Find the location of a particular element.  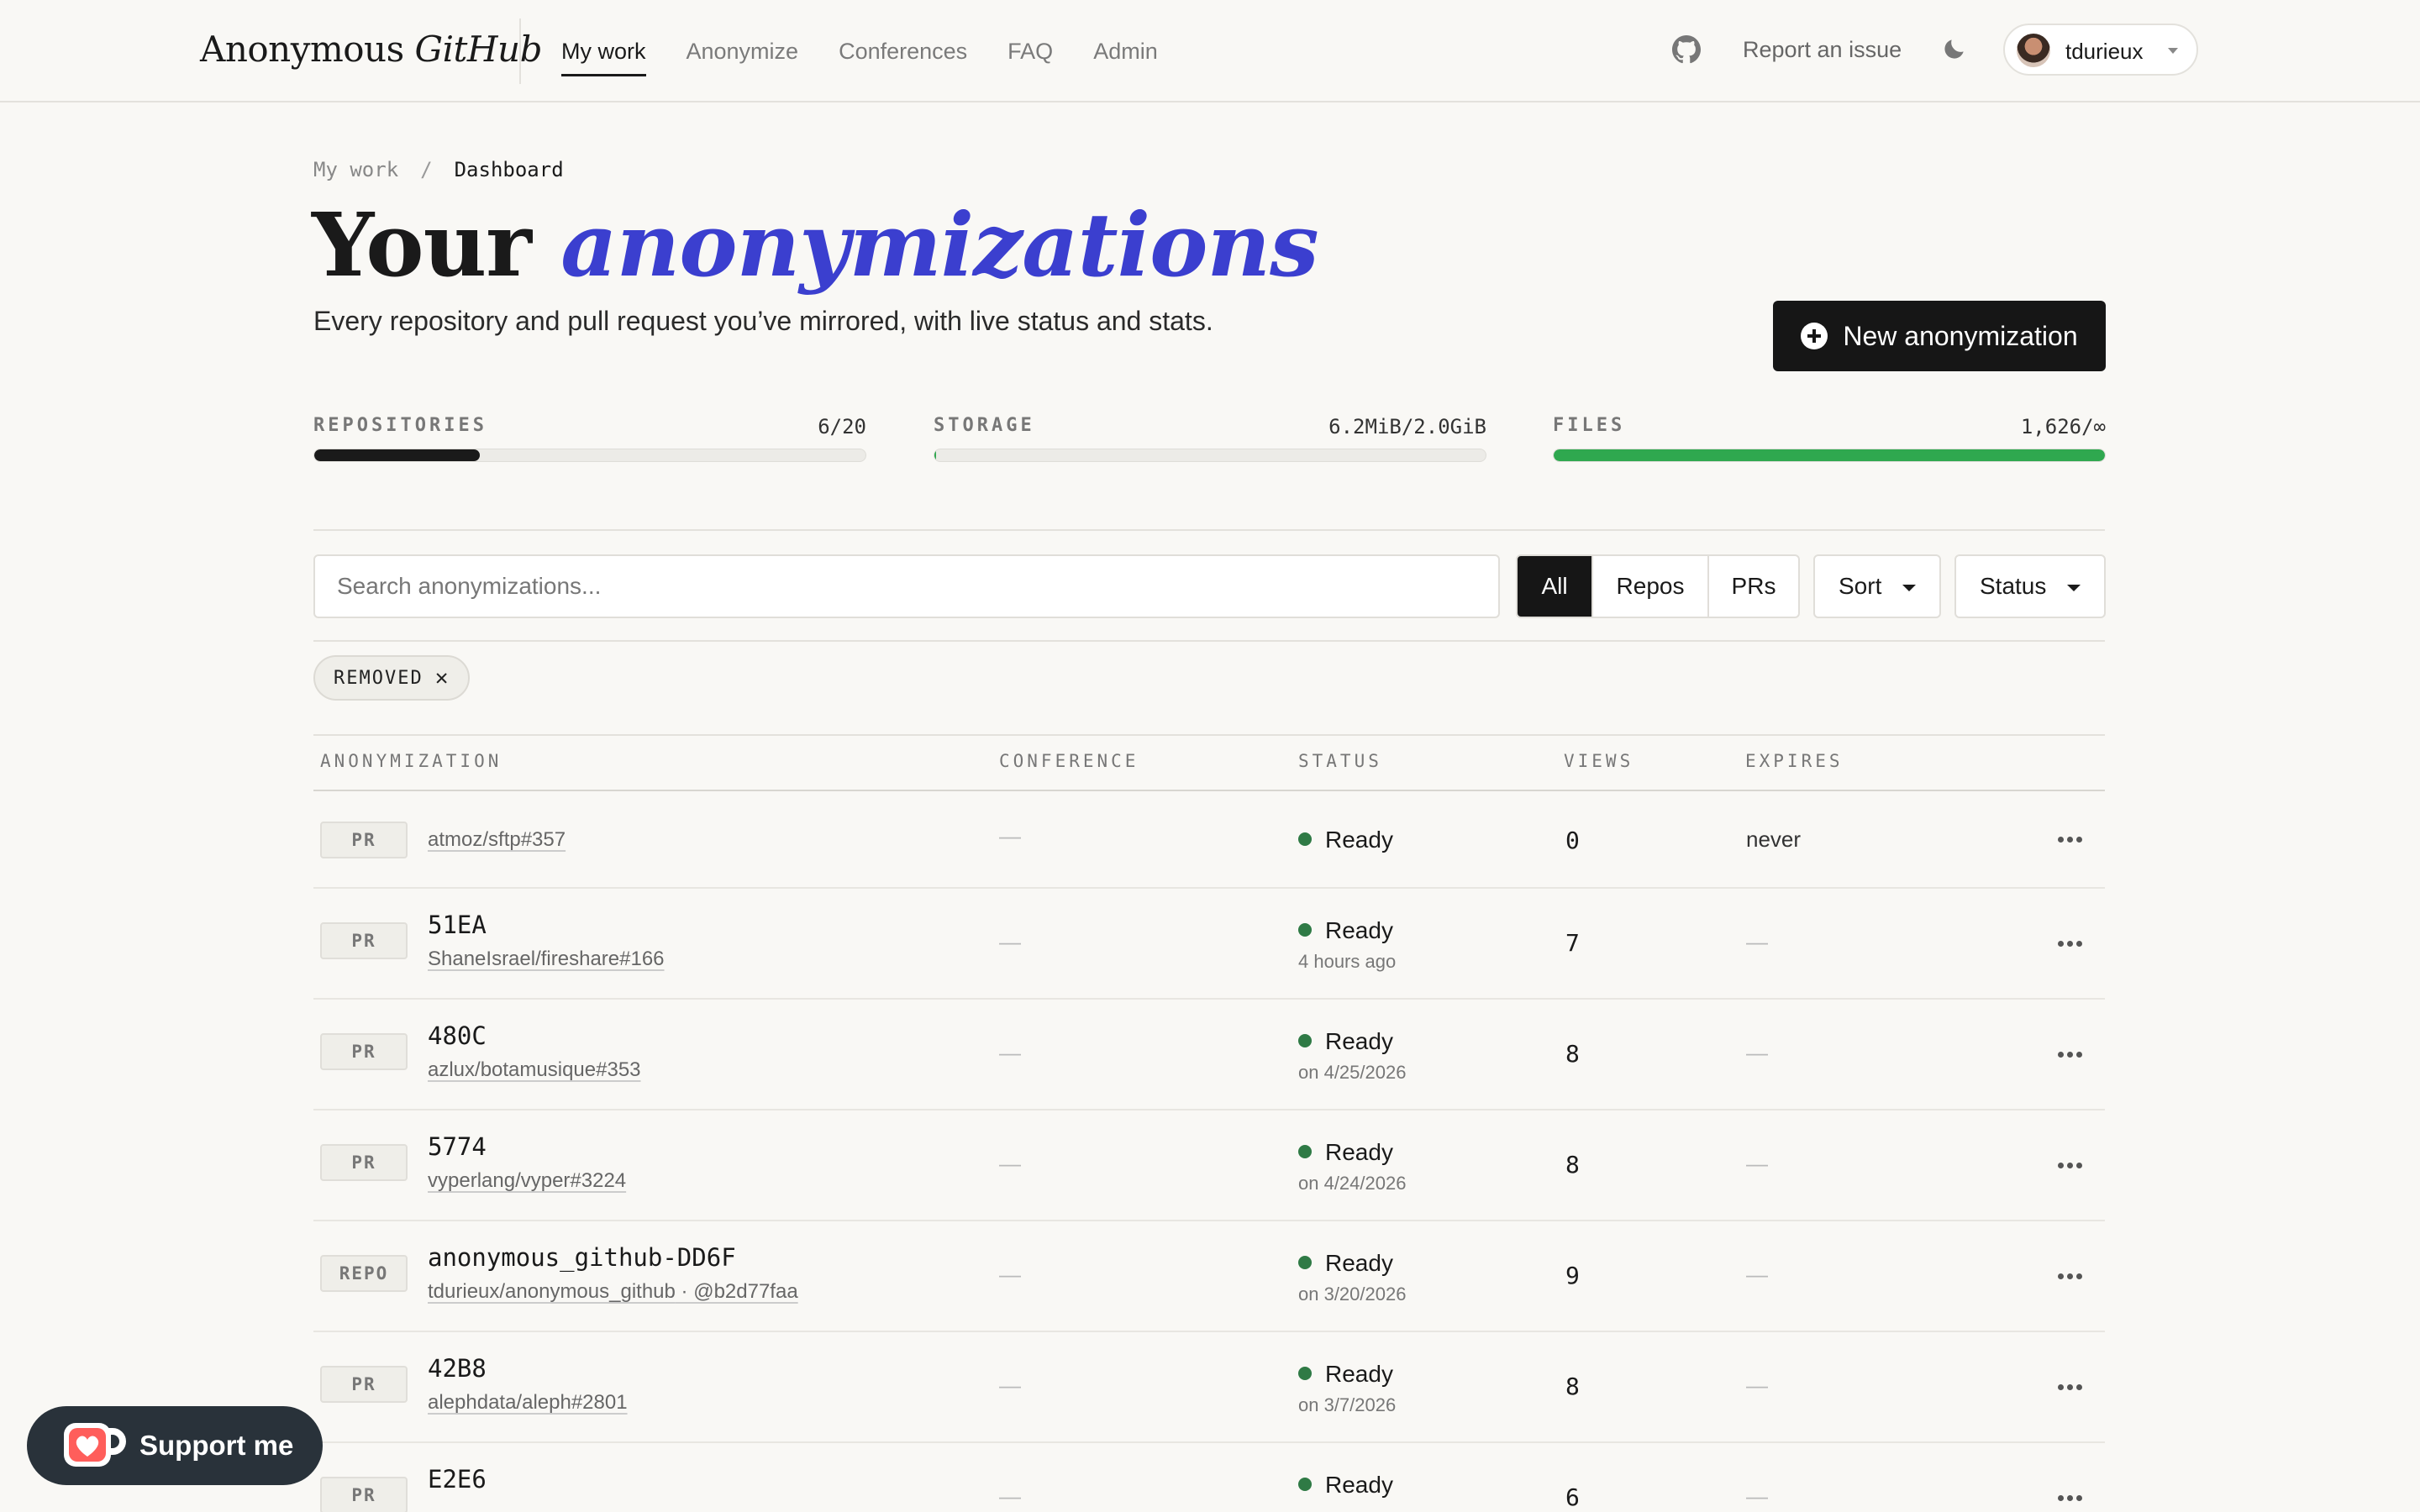

source-text: vyperlang/vyper#3224 is located at coordinates (527, 1180).